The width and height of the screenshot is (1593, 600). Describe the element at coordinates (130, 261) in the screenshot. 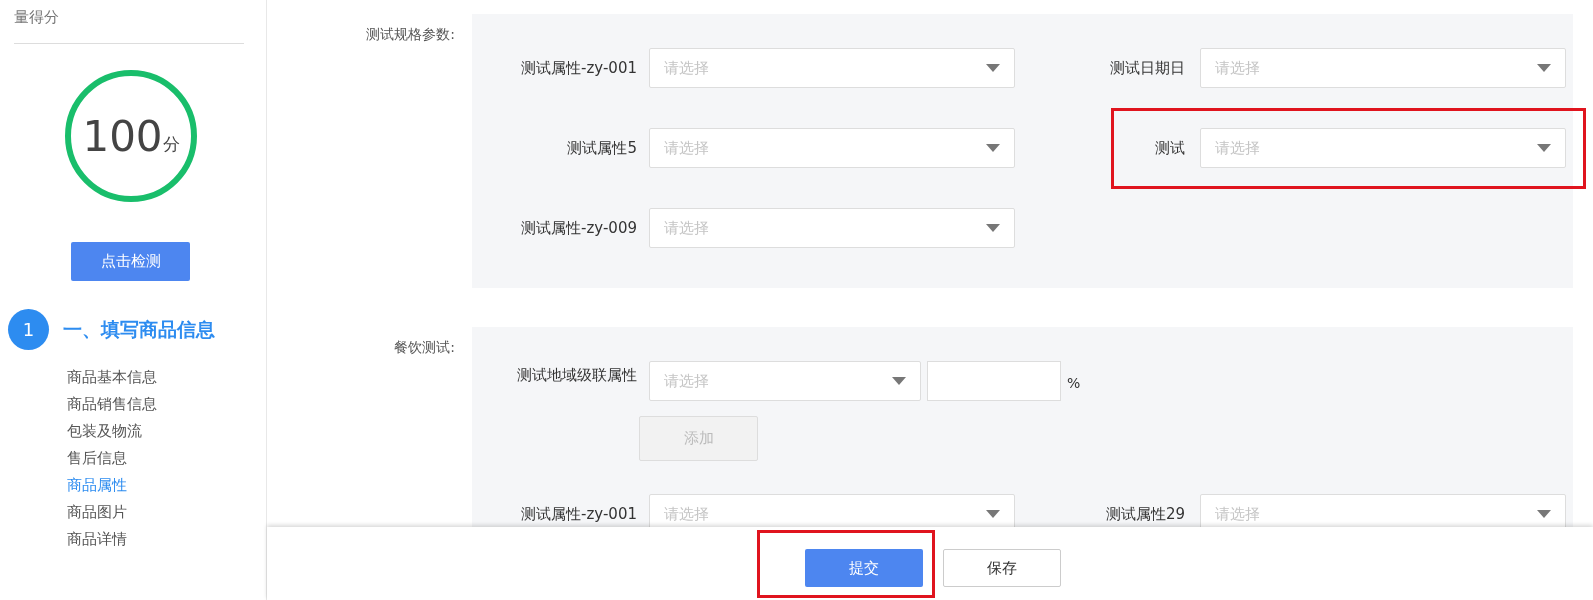

I see `check-button: 点击检测` at that location.